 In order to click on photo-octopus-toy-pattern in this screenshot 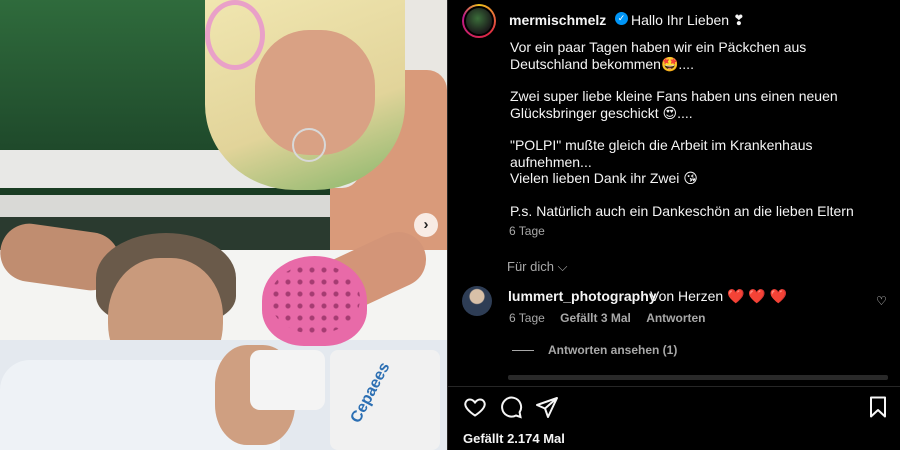, I will do `click(315, 299)`.